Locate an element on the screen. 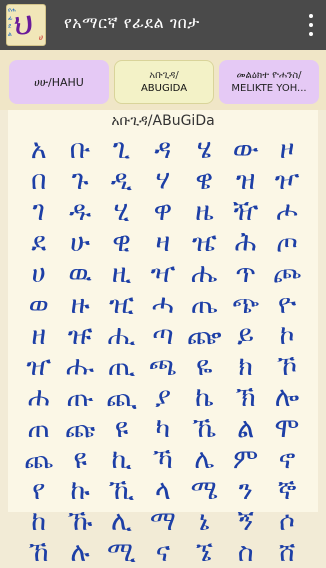 This screenshot has width=326, height=568. letter-cell: ዚ is located at coordinates (121, 273).